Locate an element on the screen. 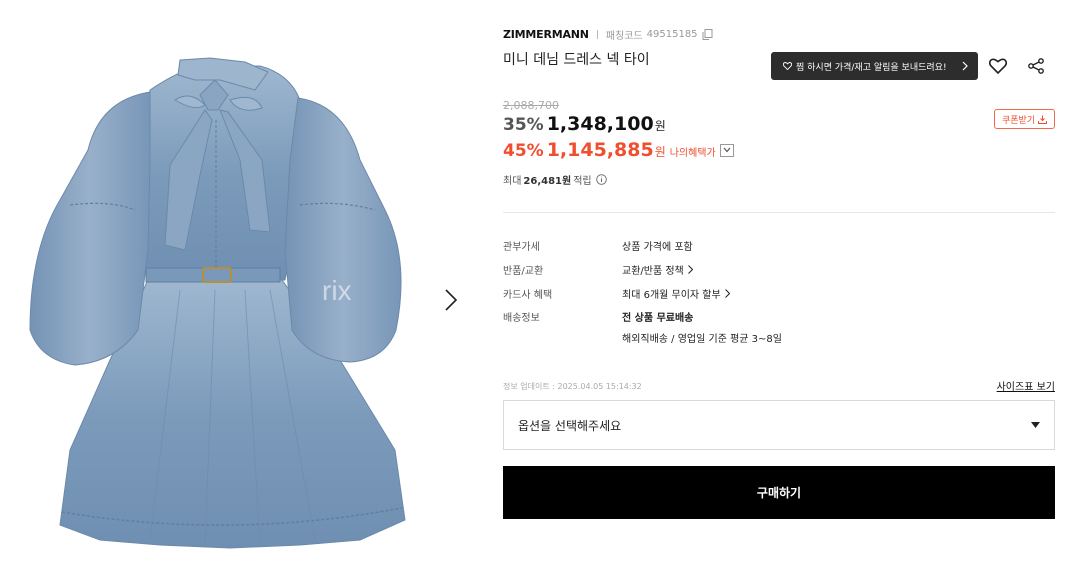 The image size is (1065, 568). points-suffix: 적립 is located at coordinates (582, 181).